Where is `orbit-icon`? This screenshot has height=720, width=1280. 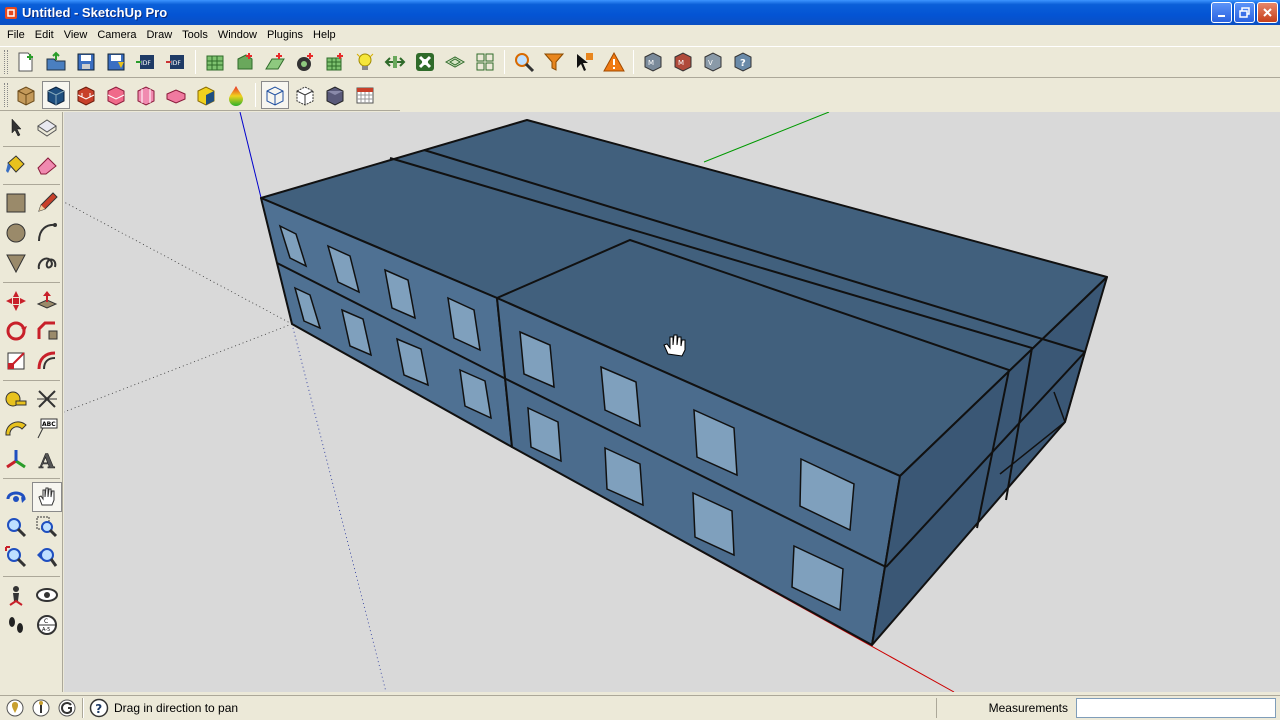 orbit-icon is located at coordinates (16, 497).